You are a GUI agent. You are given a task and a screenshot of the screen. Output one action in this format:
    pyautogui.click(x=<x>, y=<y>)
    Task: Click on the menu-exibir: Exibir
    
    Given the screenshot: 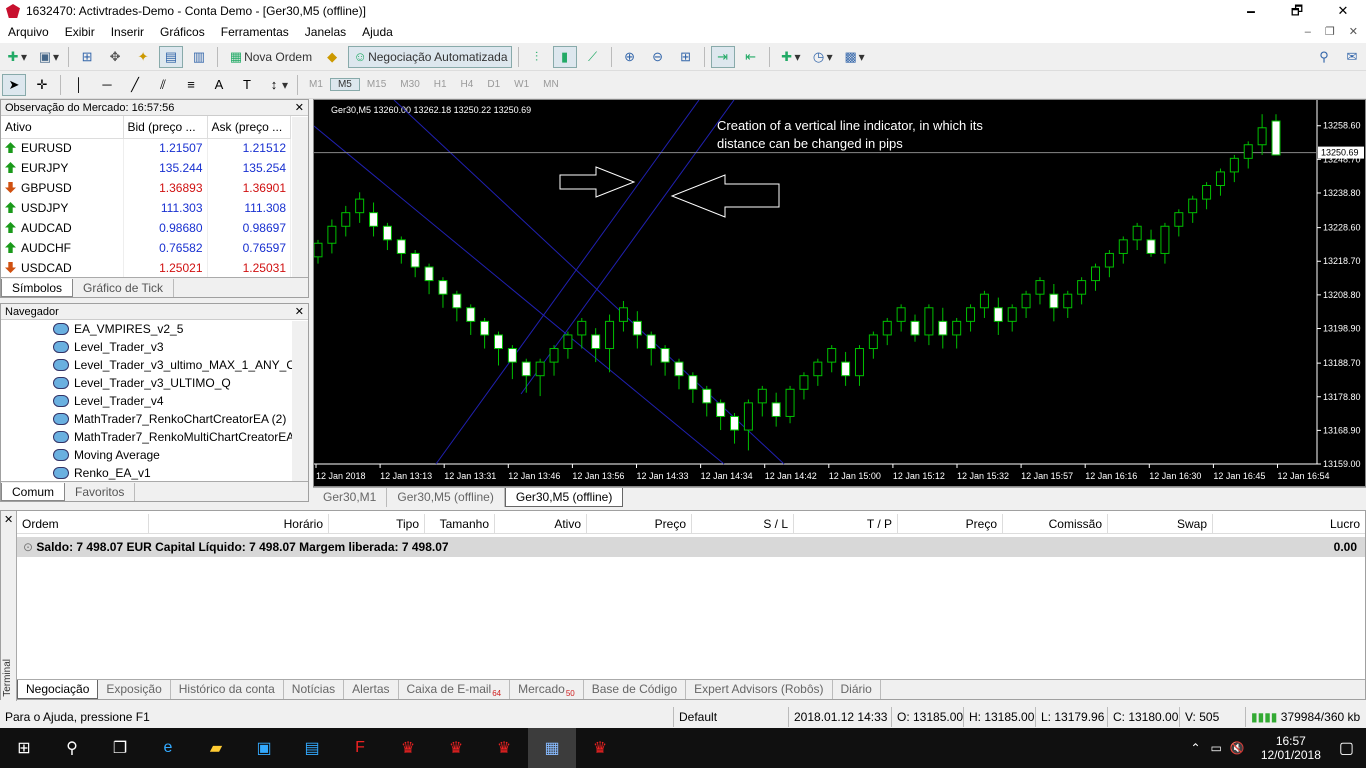 What is the action you would take?
    pyautogui.click(x=80, y=32)
    